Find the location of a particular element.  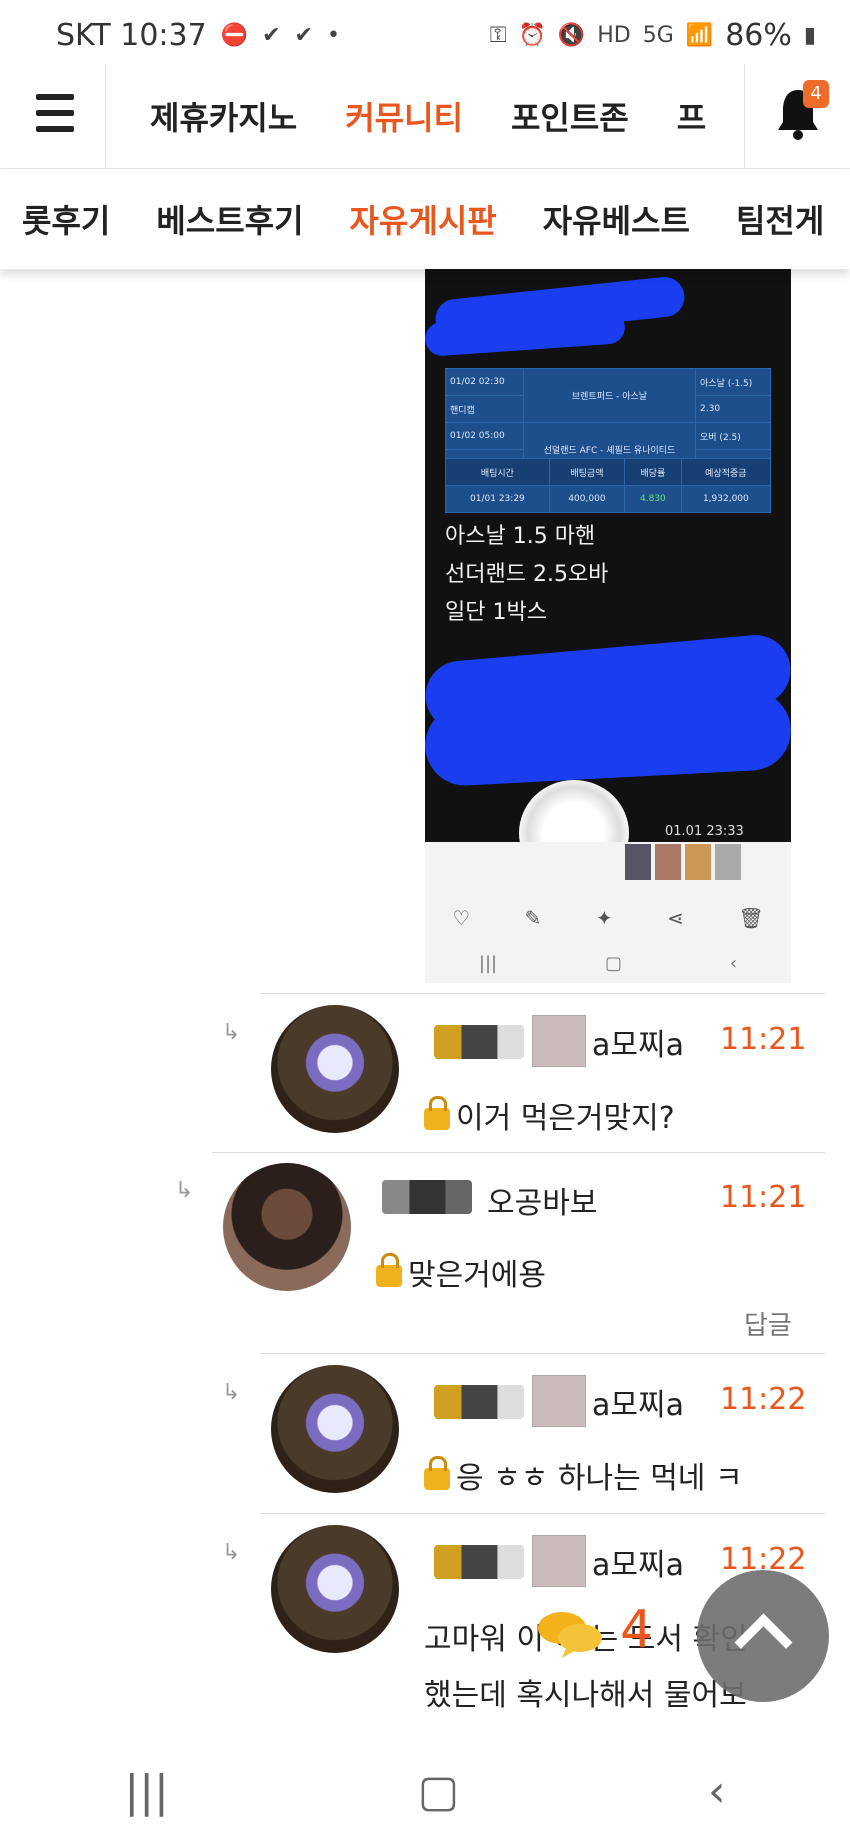

comment-text: 응 ㅎㅎ 하나는 먹네 ㅋ is located at coordinates (583, 1475).